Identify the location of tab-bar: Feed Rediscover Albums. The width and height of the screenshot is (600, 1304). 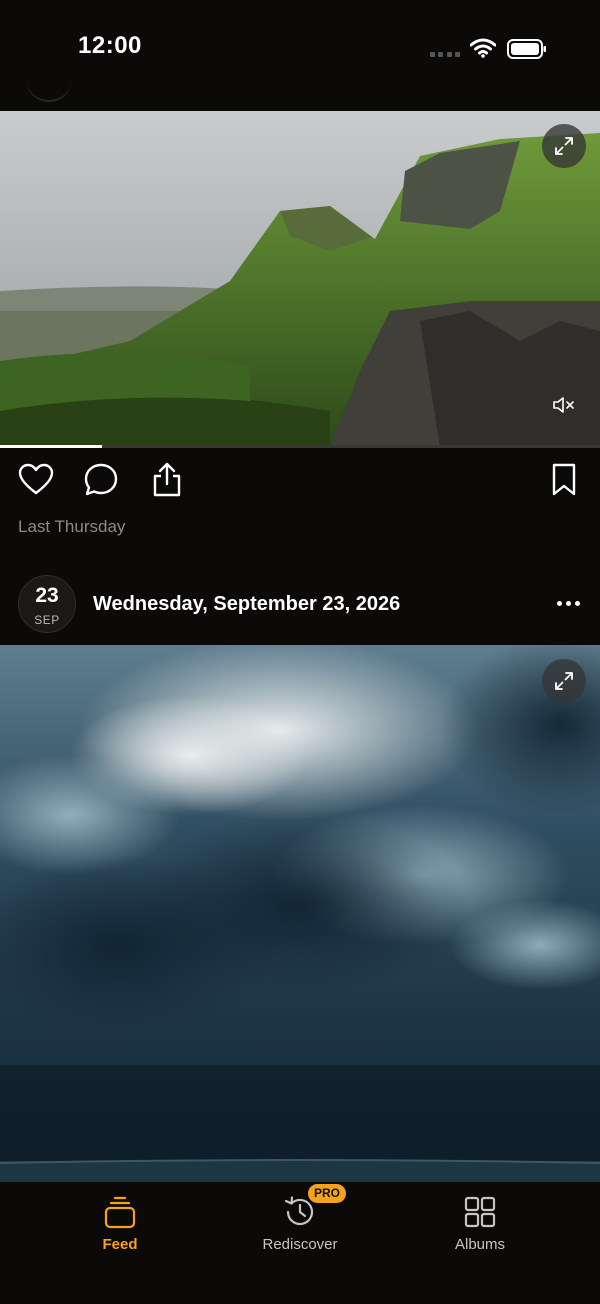
(300, 1243).